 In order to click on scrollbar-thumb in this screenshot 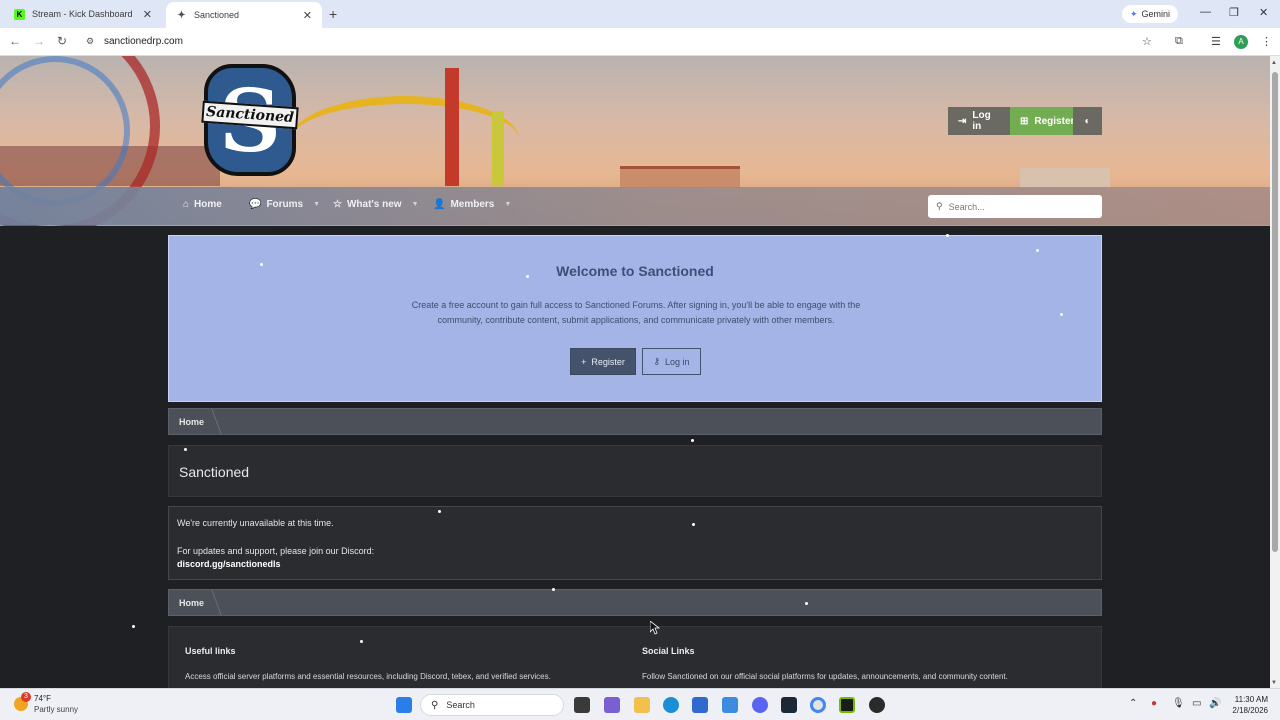, I will do `click(1275, 312)`.